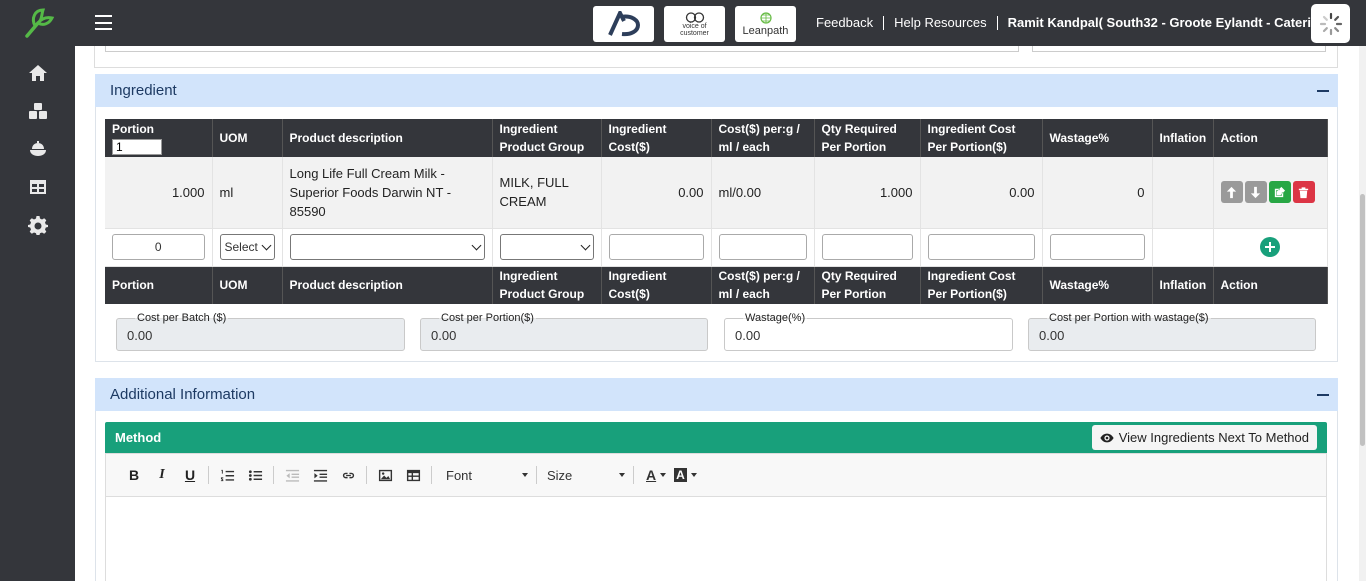 This screenshot has height=581, width=1366. I want to click on background-color-dropdown: A, so click(685, 475).